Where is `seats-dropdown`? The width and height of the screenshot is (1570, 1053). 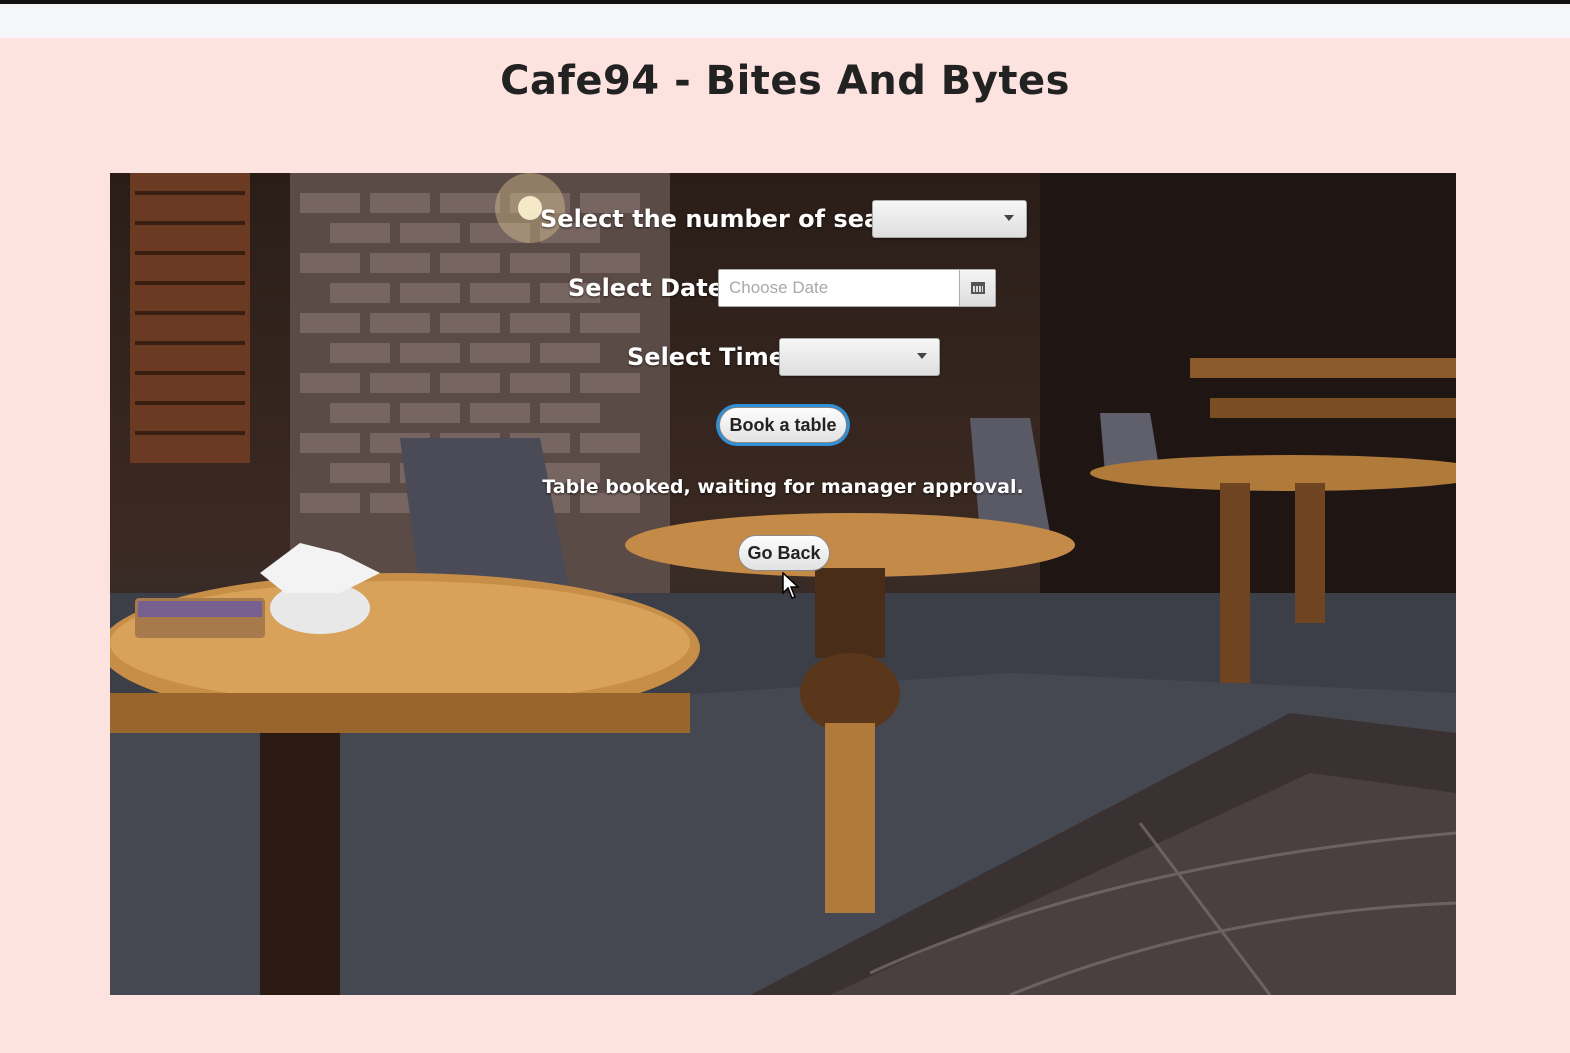 seats-dropdown is located at coordinates (949, 219).